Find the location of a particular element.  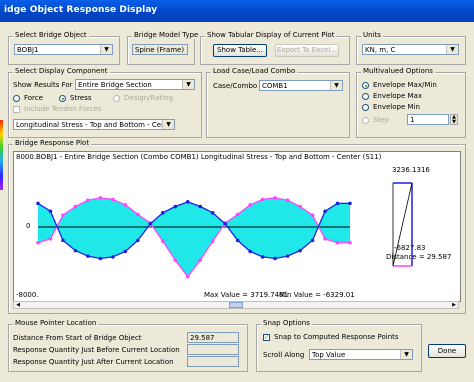

include-tendon-label: Include Tendon Forces is located at coordinates (63, 109).